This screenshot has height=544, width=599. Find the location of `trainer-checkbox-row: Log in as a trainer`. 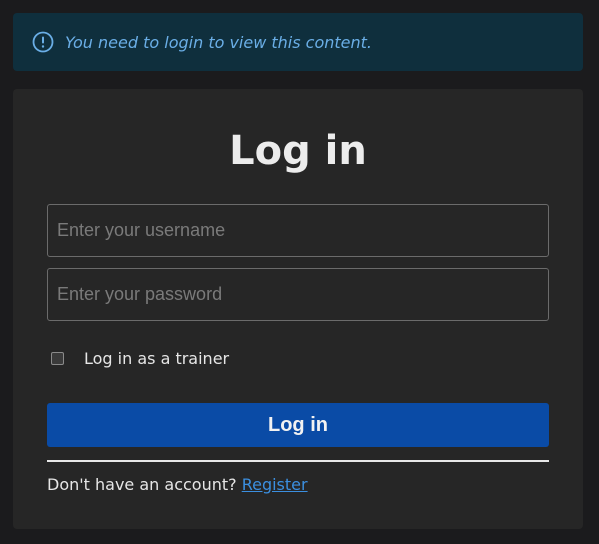

trainer-checkbox-row: Log in as a trainer is located at coordinates (140, 358).